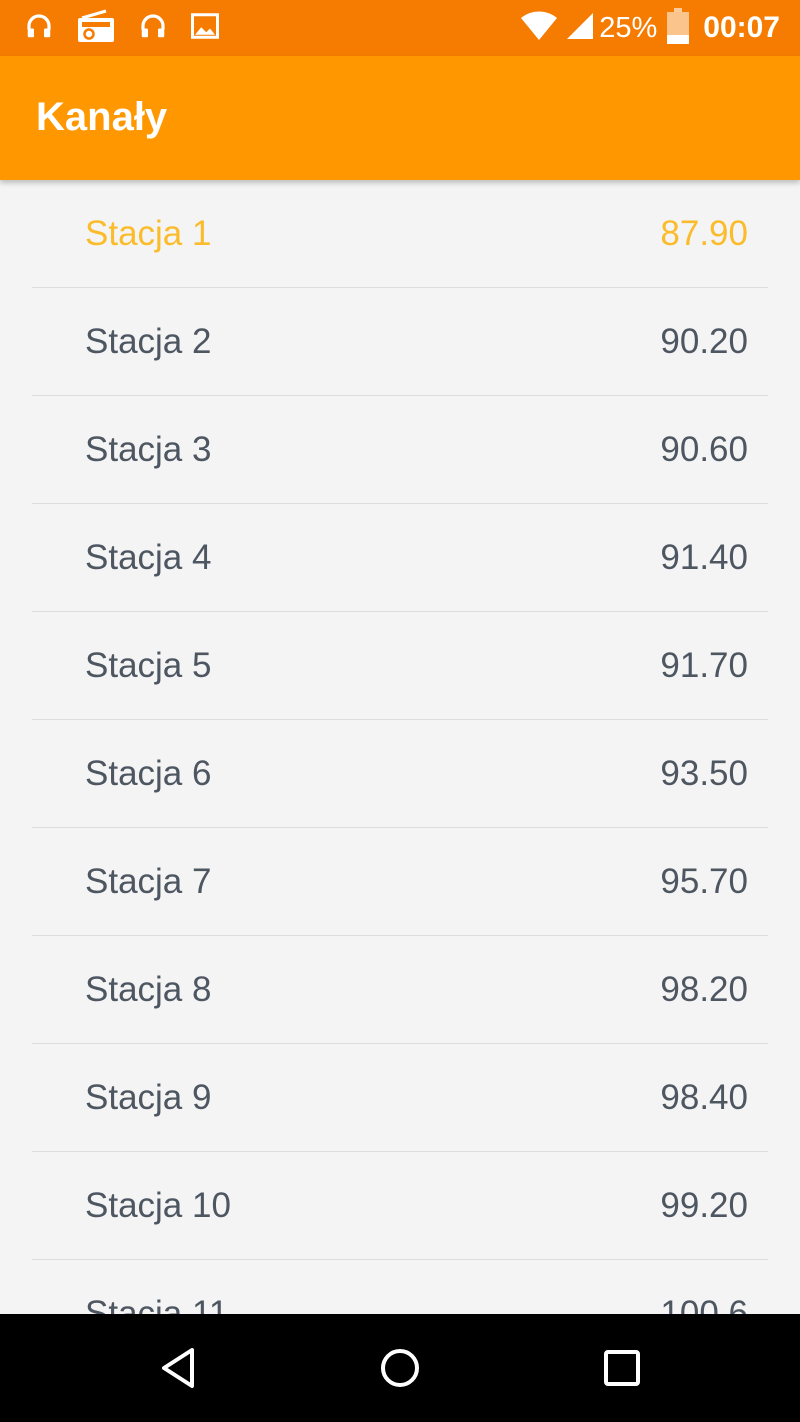 This screenshot has width=800, height=1422. What do you see at coordinates (704, 881) in the screenshot?
I see `channel-frequency: 95.70` at bounding box center [704, 881].